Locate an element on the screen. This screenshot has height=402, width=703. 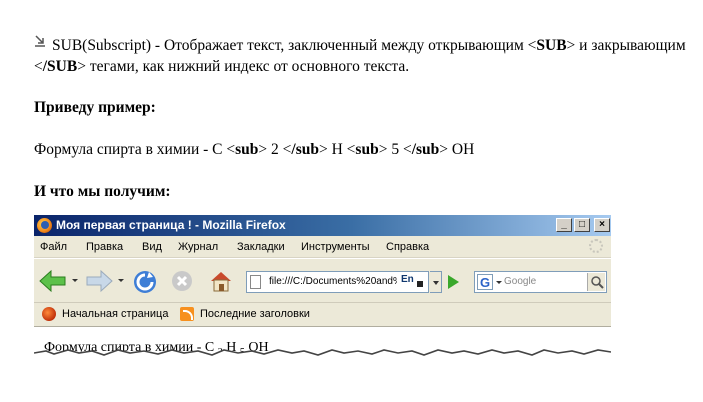
menu-help: Справка is located at coordinates (407, 247).